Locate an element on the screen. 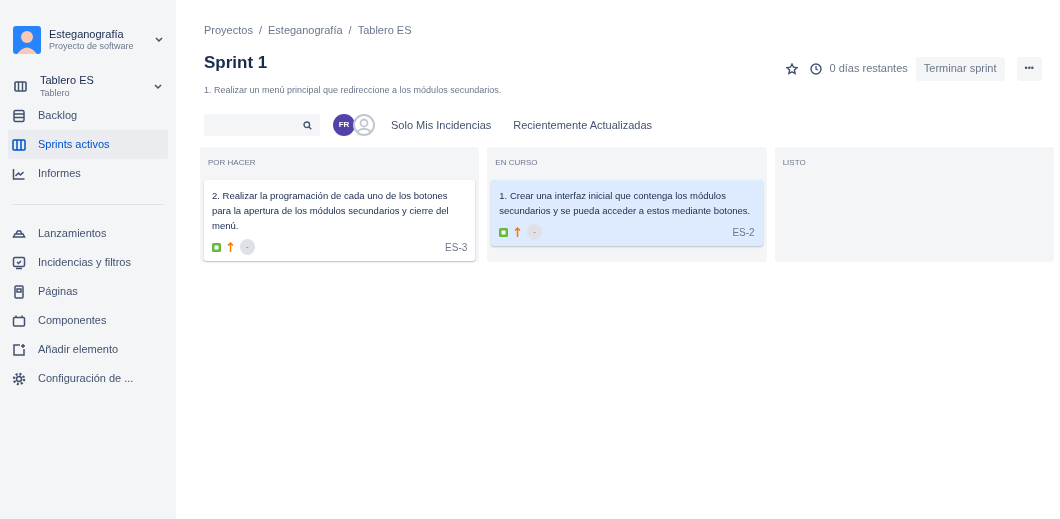  column-title: LISTO is located at coordinates (794, 163).